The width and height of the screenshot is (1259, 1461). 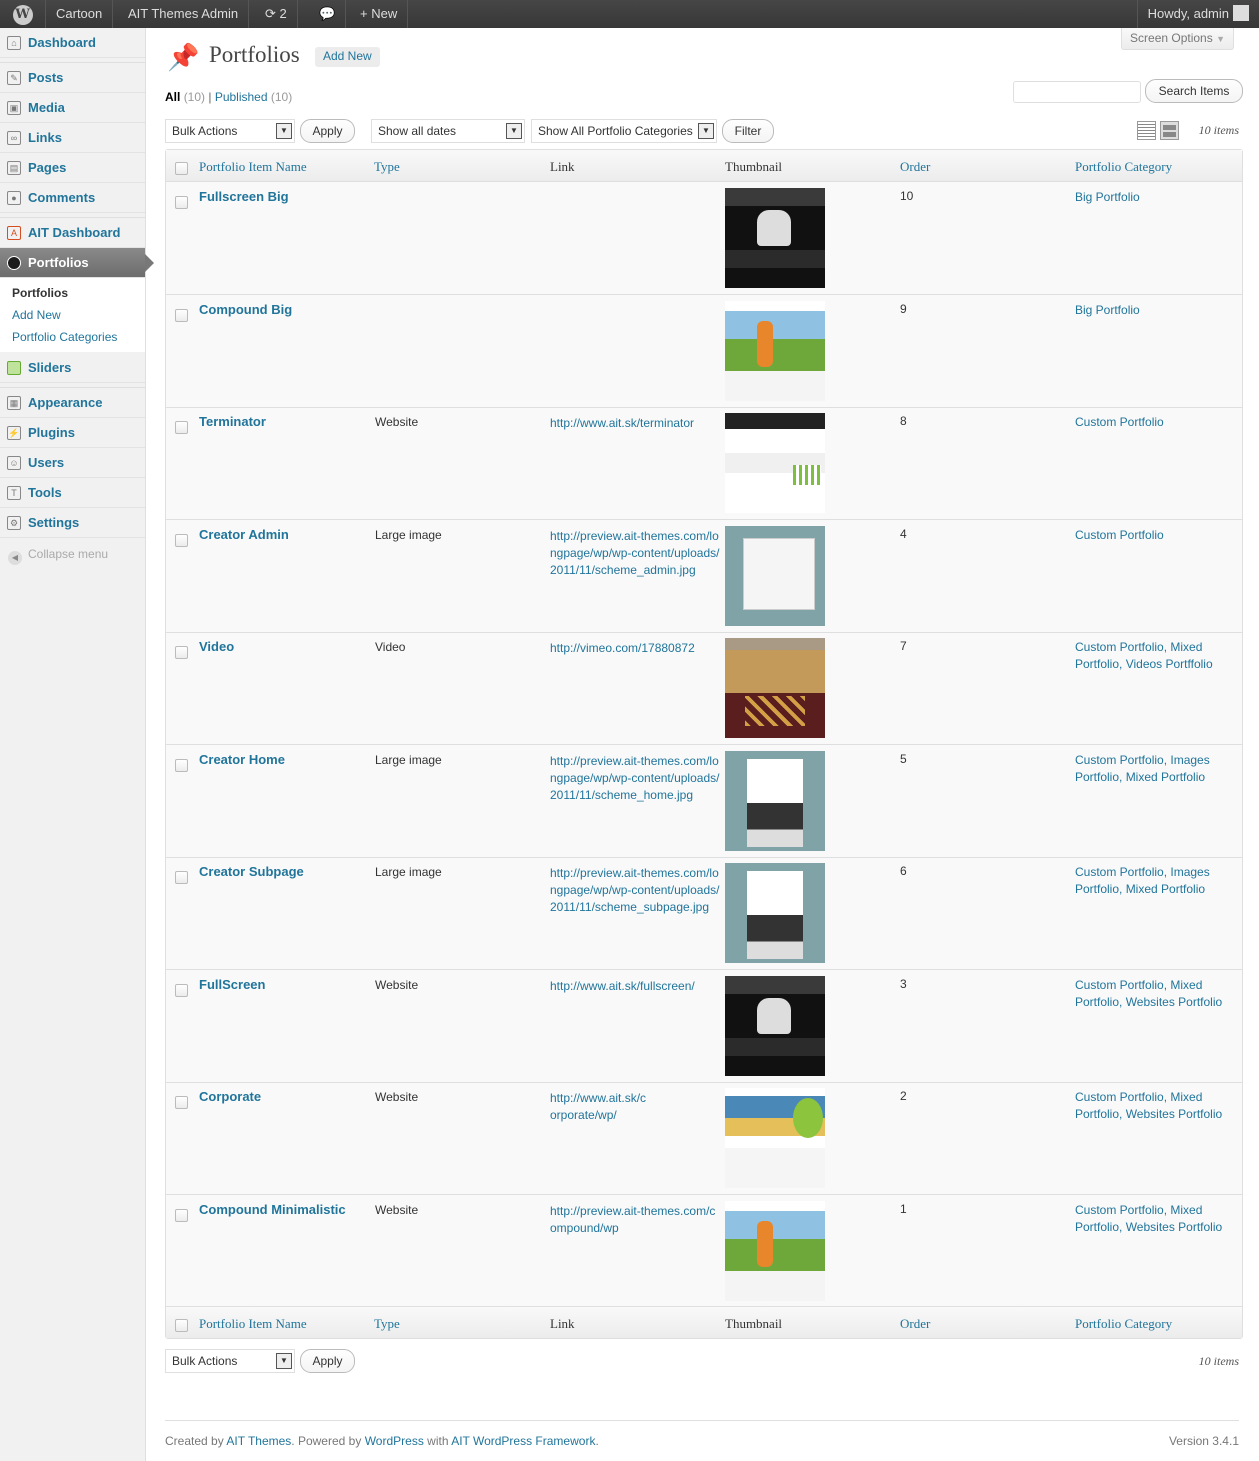 What do you see at coordinates (276, 14) in the screenshot?
I see `updates-link: ⟳ 2` at bounding box center [276, 14].